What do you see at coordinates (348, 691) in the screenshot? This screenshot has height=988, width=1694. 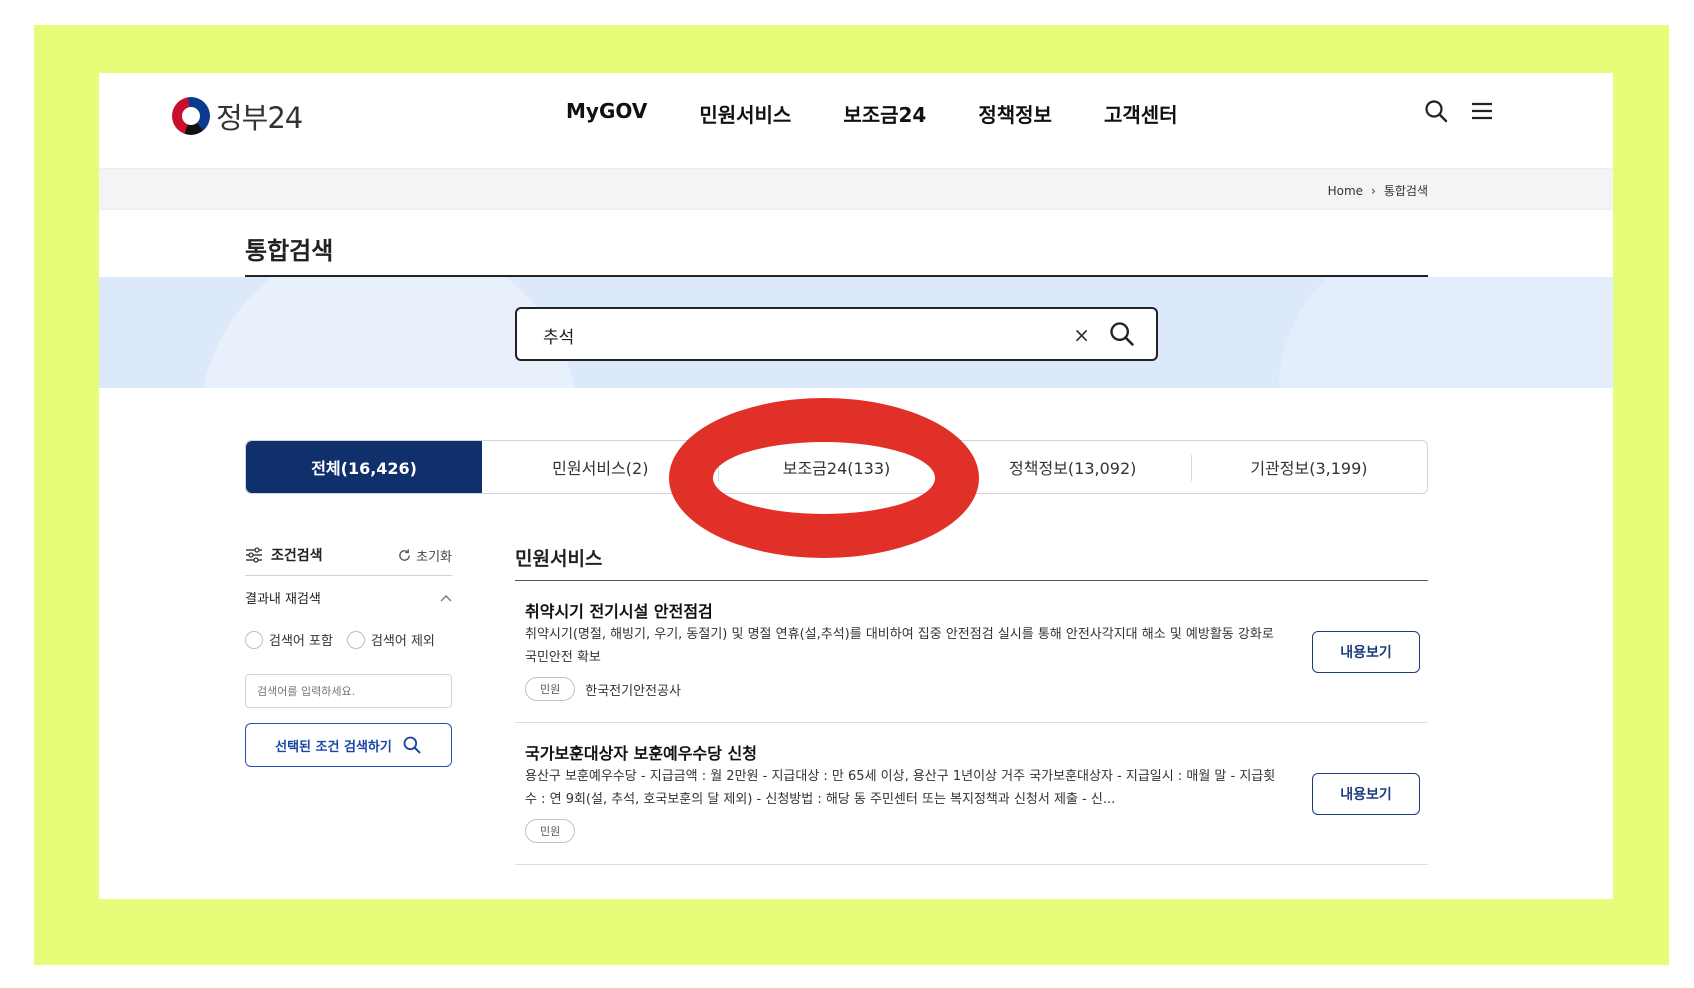 I see `refine-keyword-input` at bounding box center [348, 691].